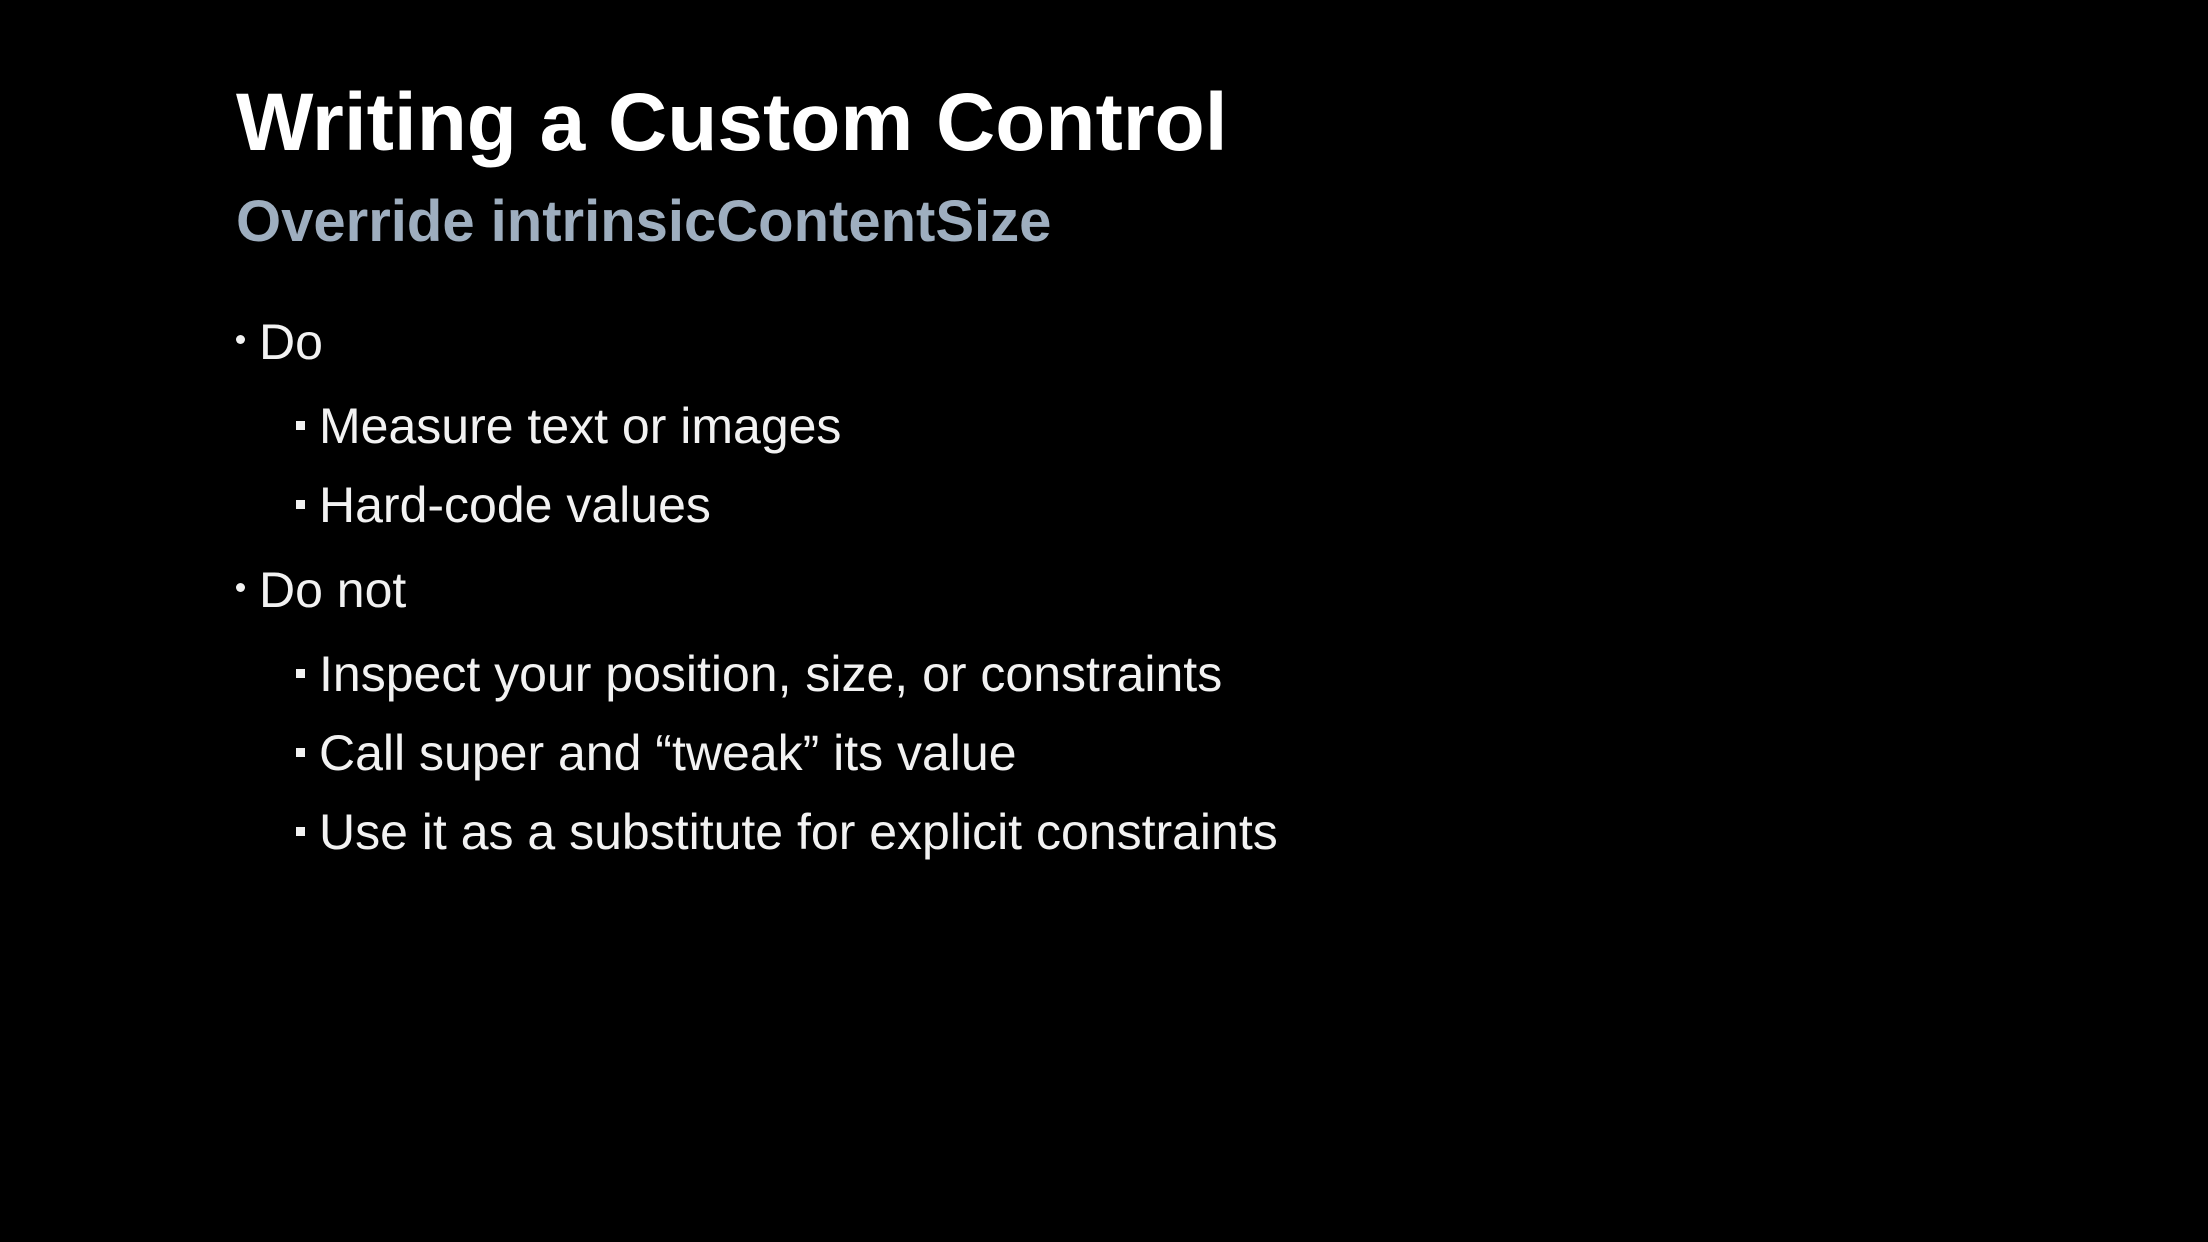  Describe the element at coordinates (732, 122) in the screenshot. I see `slide-title: Writing a Custom Control` at that location.